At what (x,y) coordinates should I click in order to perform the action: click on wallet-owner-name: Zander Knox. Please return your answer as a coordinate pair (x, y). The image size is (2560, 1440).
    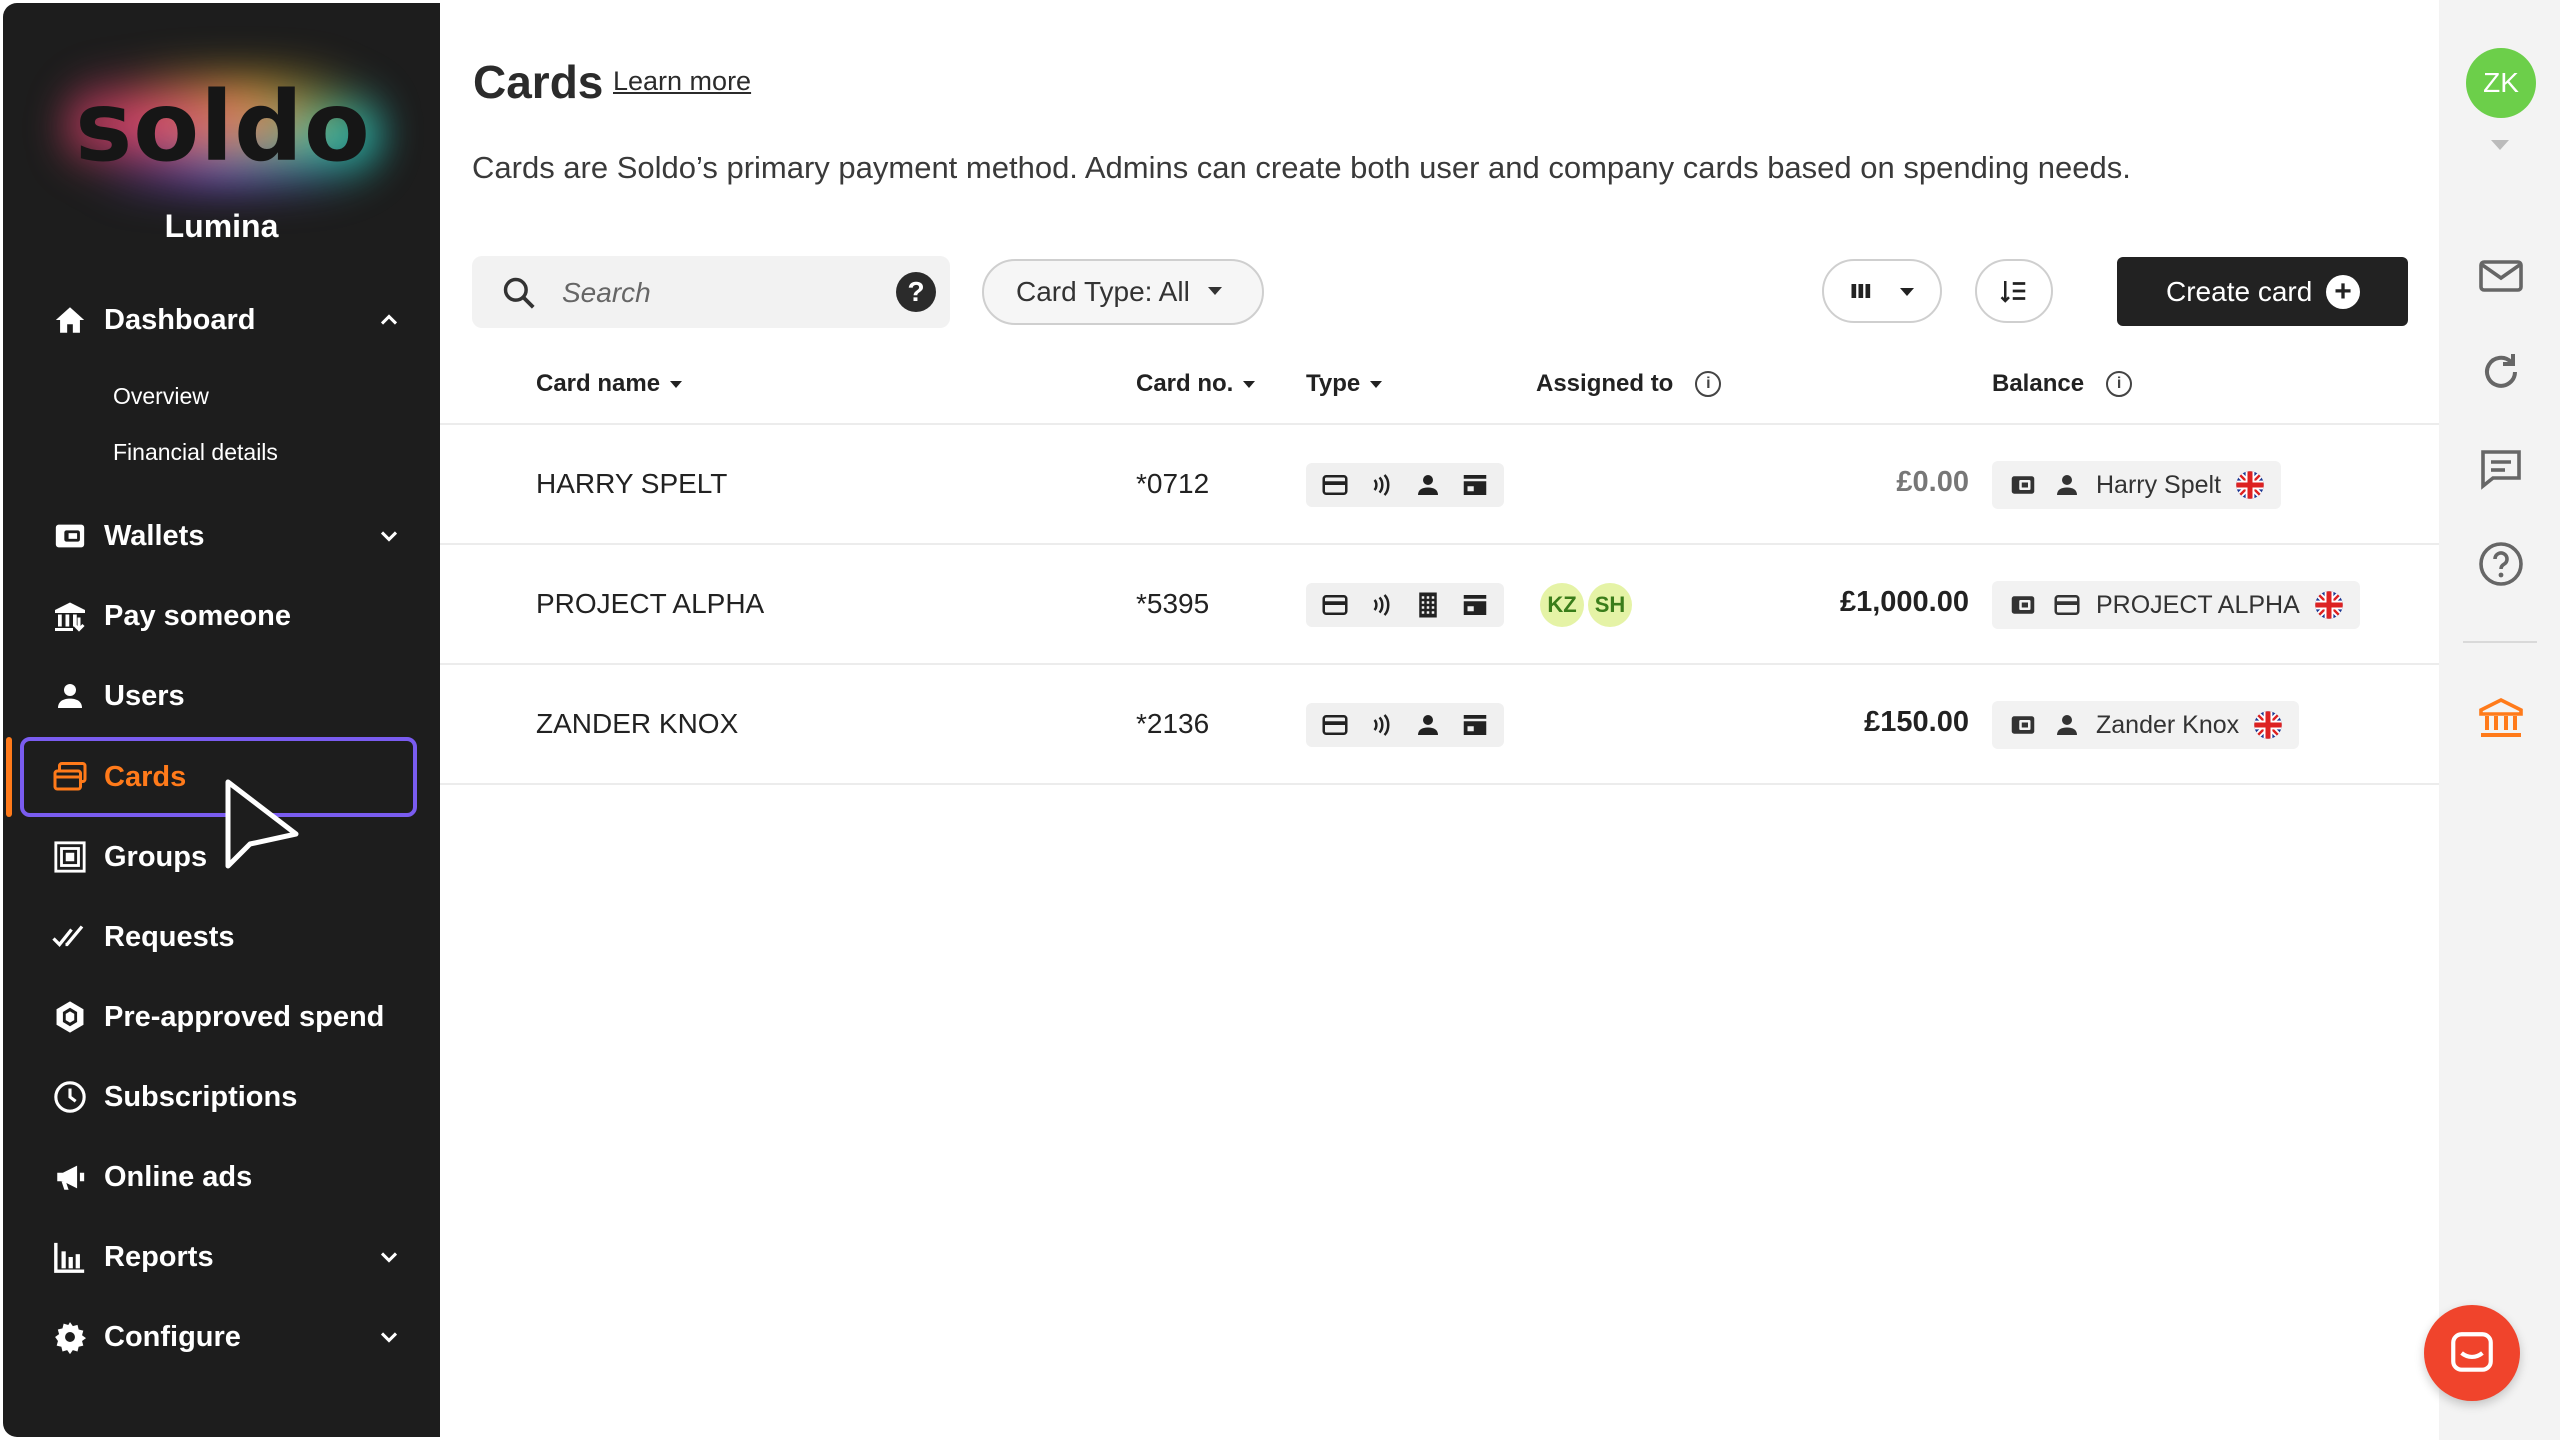
    Looking at the image, I should click on (2168, 724).